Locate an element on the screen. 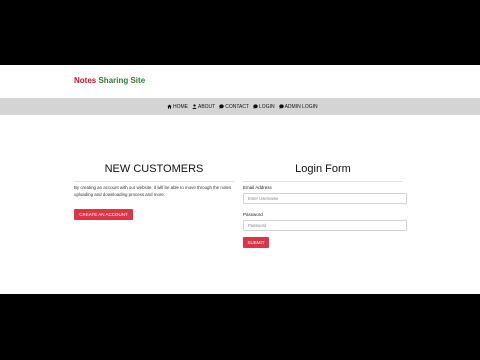 The image size is (480, 360). new-customers-heading: NEW CUSTOMERS is located at coordinates (154, 169).